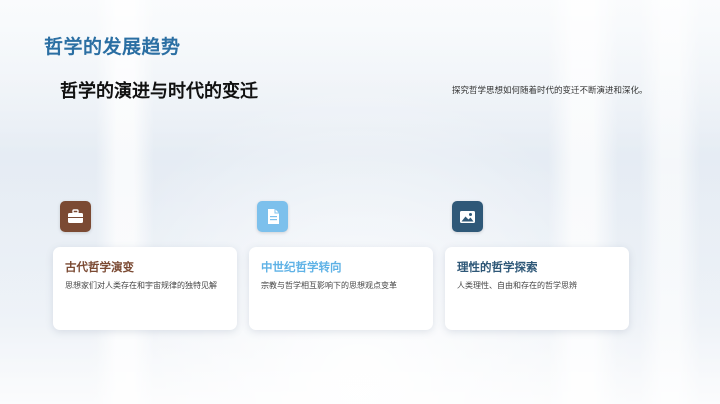 This screenshot has width=720, height=404. I want to click on info-card: 中世纪哲学转向 宗教与哲学相互影响下的思想观点变革, so click(341, 288).